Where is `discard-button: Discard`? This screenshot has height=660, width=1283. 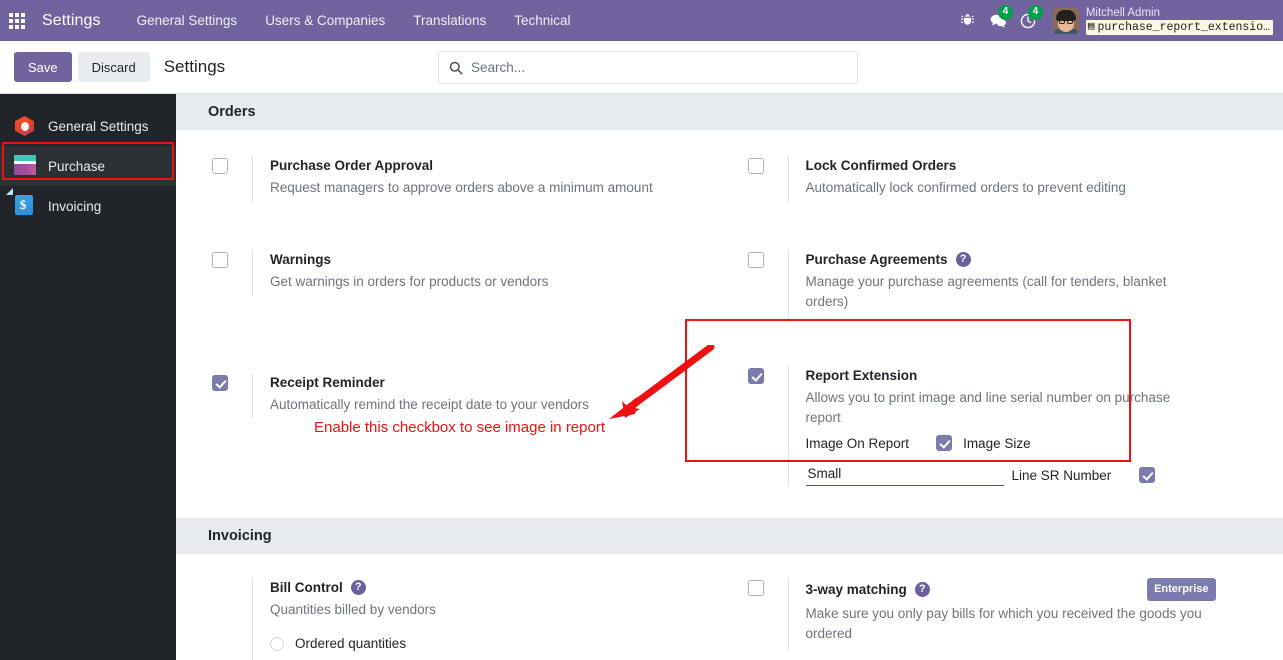
discard-button: Discard is located at coordinates (113, 67).